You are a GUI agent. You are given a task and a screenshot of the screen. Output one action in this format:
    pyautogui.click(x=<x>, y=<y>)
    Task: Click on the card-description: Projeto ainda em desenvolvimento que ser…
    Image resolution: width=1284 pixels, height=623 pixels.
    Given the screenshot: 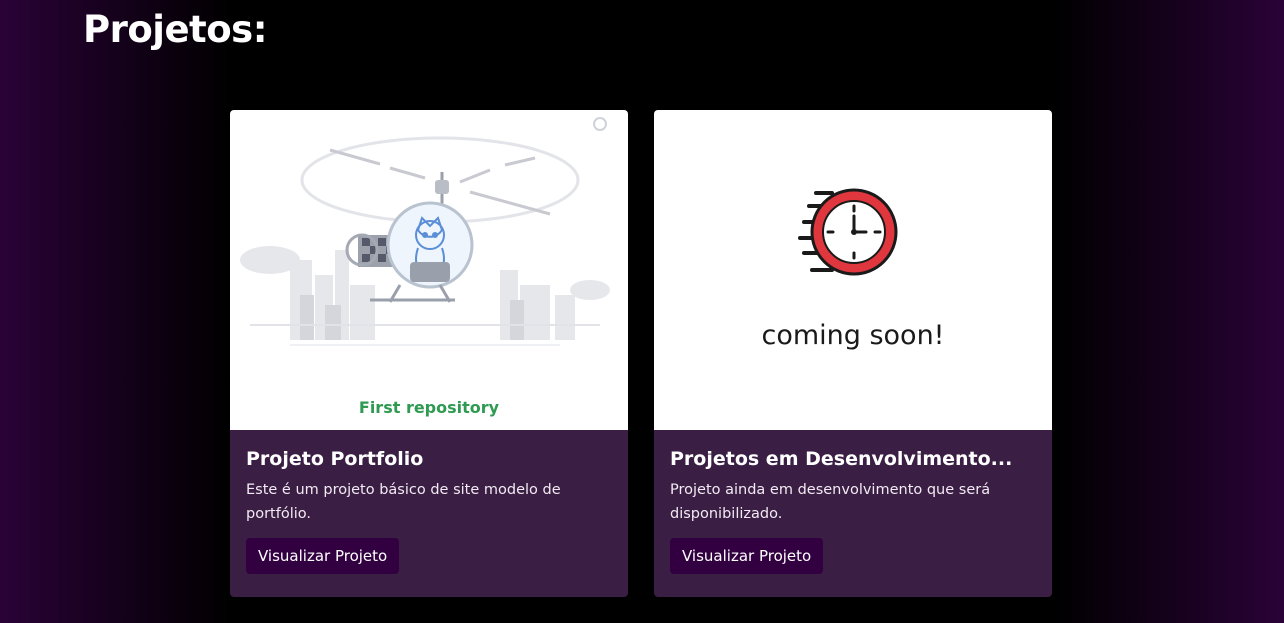 What is the action you would take?
    pyautogui.click(x=830, y=502)
    